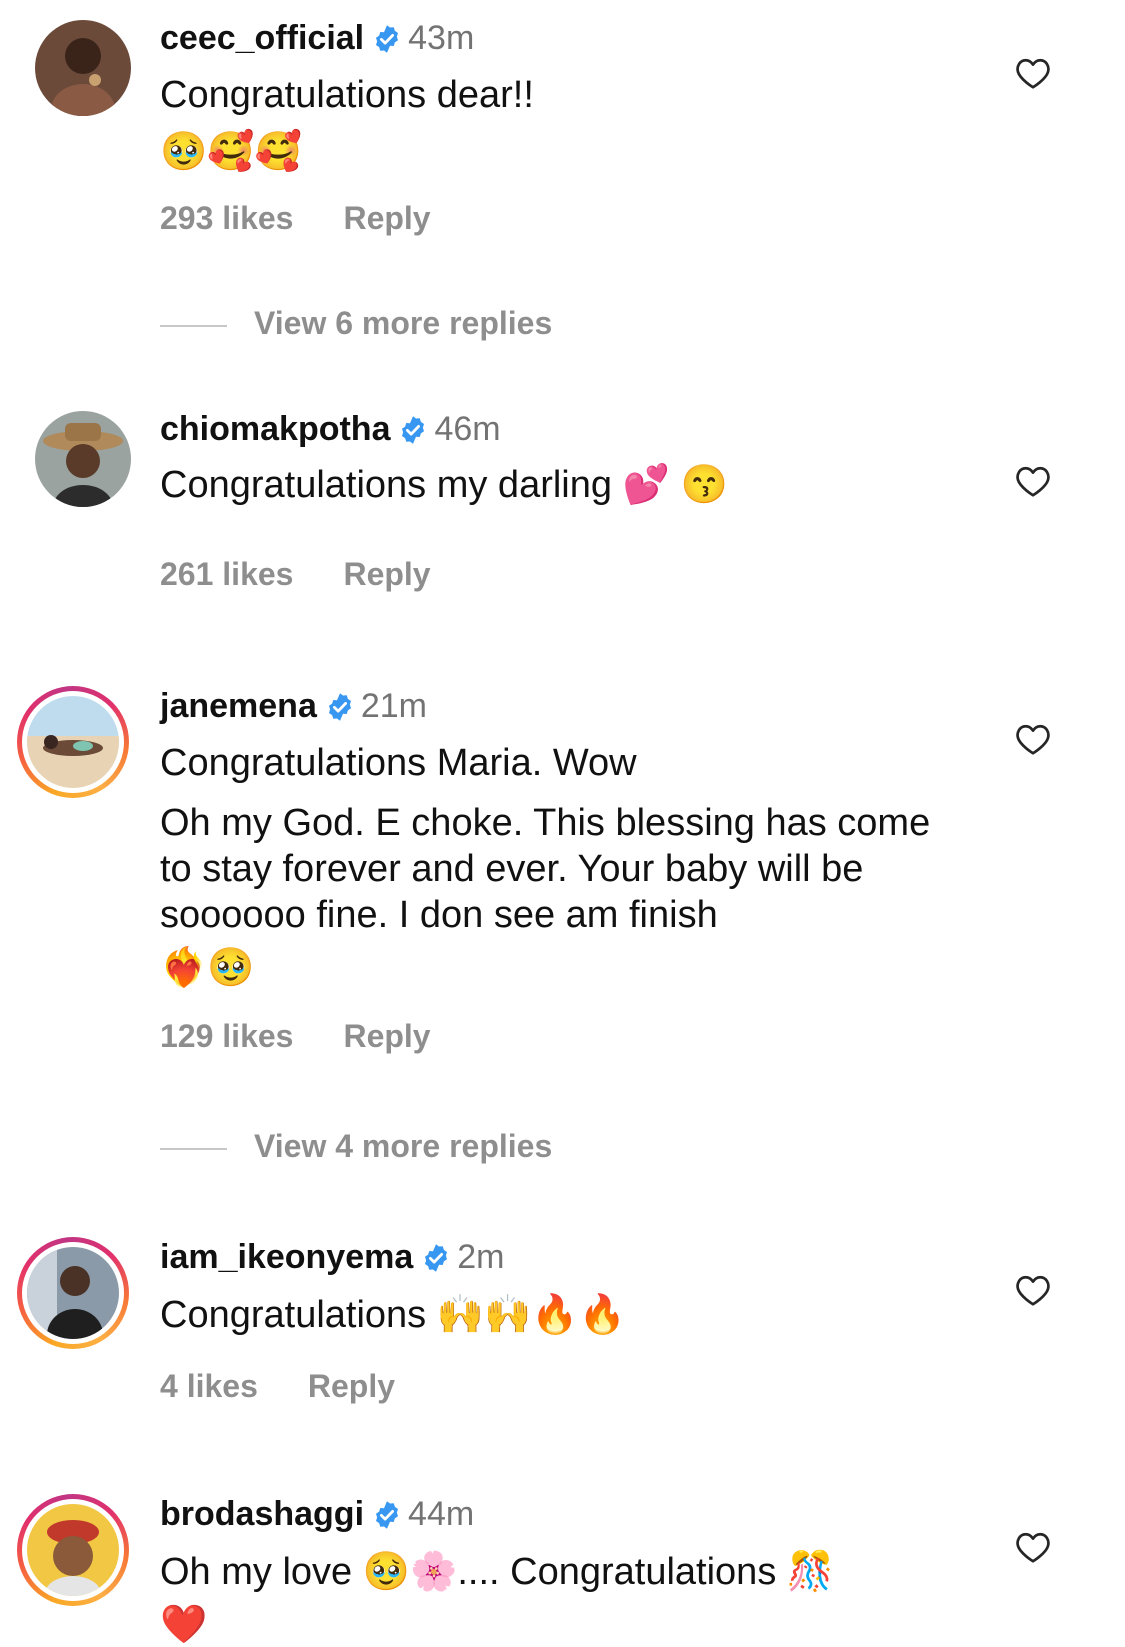  I want to click on likes-count: 129 likes, so click(226, 1036).